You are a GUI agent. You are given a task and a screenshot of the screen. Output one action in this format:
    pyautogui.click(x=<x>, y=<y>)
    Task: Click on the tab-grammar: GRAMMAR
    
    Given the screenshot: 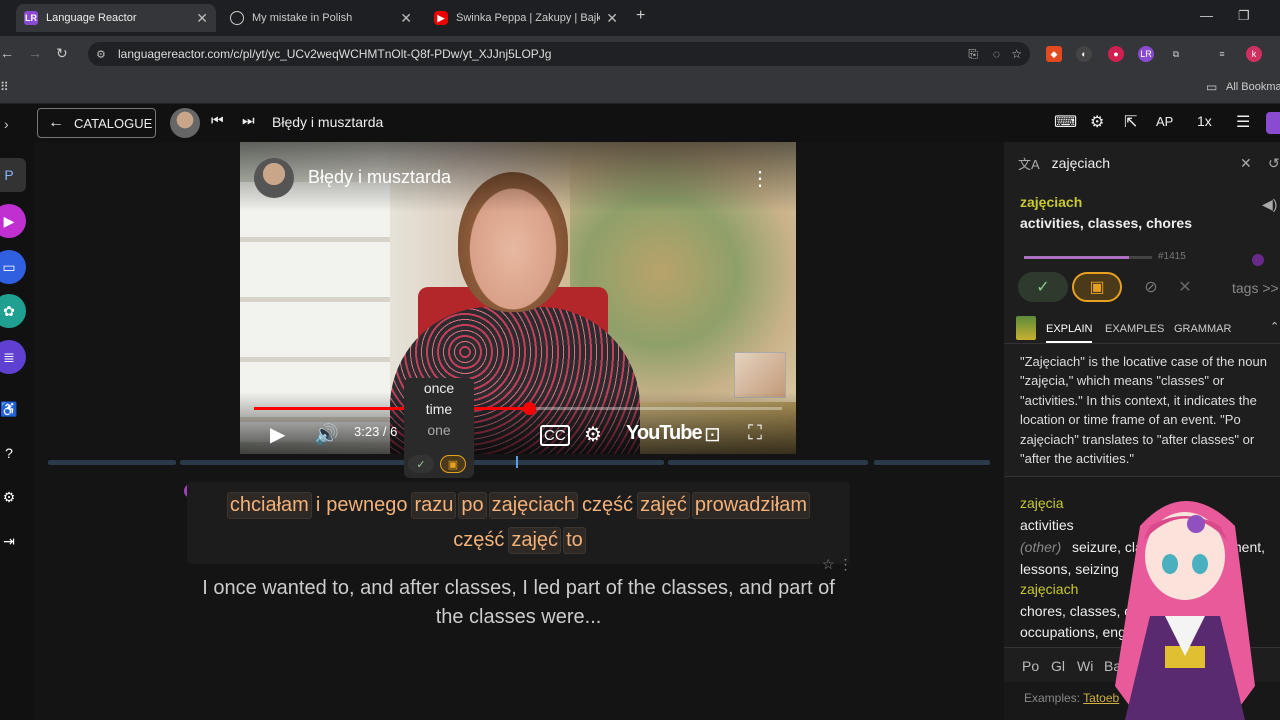 What is the action you would take?
    pyautogui.click(x=1202, y=329)
    